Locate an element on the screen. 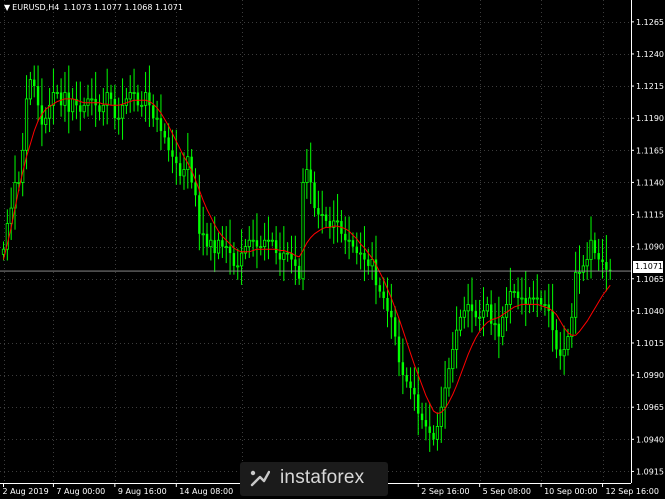  price-tick-label: 1.1165 is located at coordinates (650, 150).